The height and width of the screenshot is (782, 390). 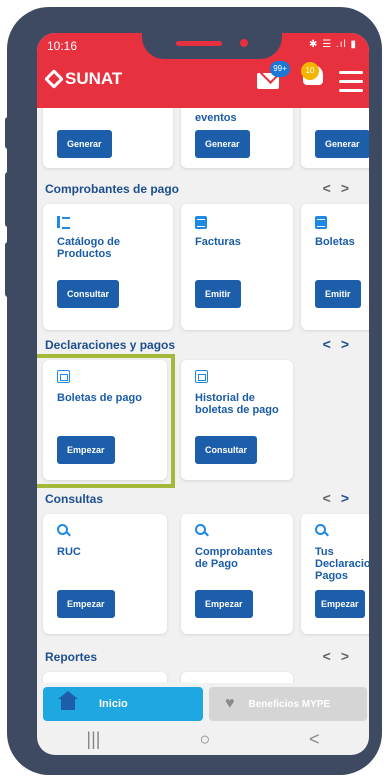 What do you see at coordinates (237, 267) in the screenshot?
I see `card-facturas: Facturas Emitir` at bounding box center [237, 267].